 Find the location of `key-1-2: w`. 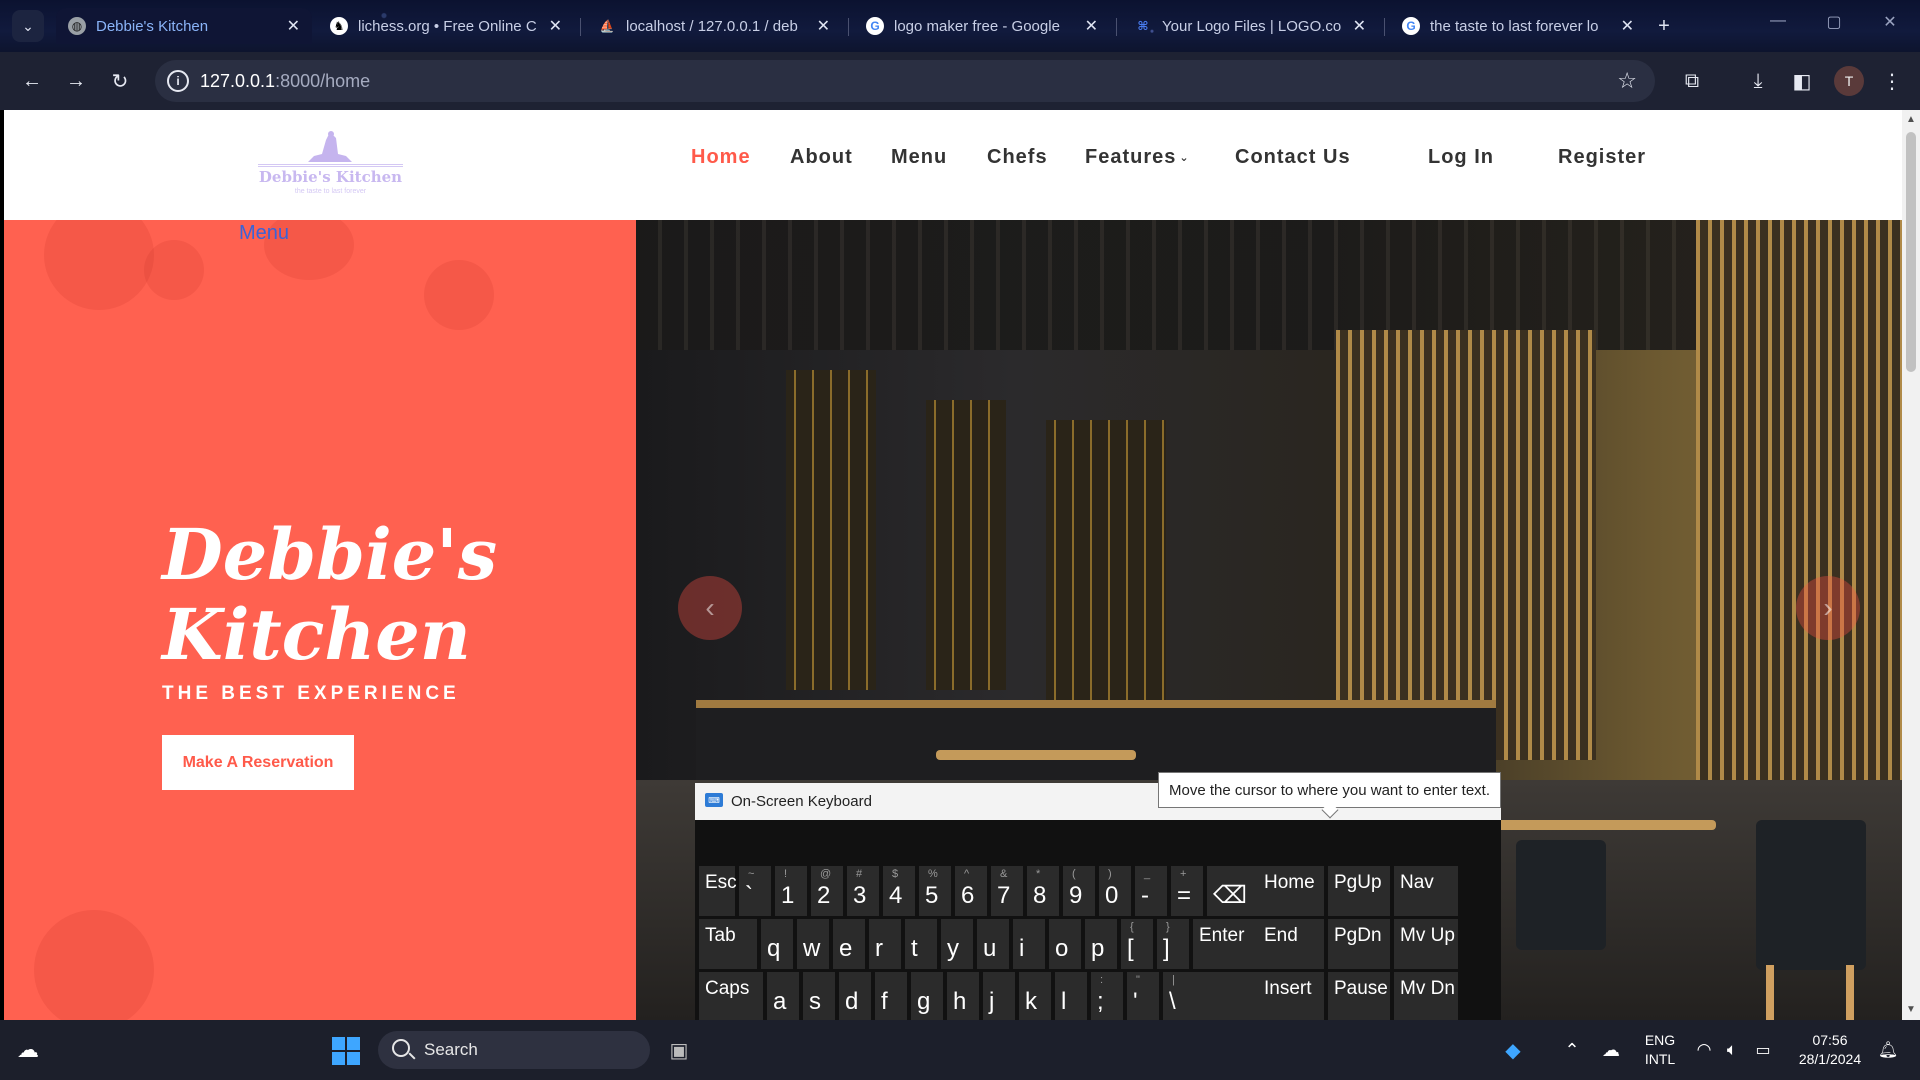

key-1-2: w is located at coordinates (813, 944).